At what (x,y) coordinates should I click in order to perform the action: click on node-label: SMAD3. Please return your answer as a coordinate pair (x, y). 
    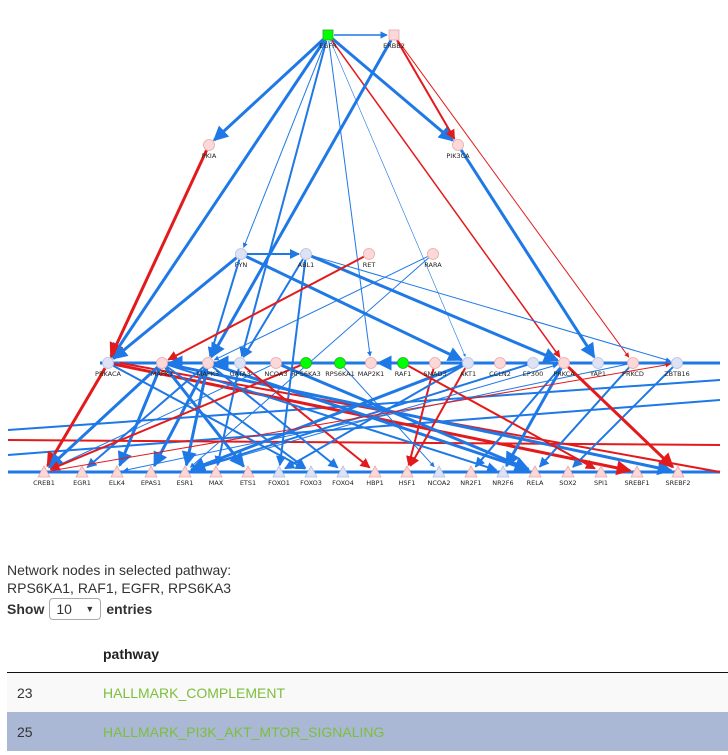
    Looking at the image, I should click on (434, 374).